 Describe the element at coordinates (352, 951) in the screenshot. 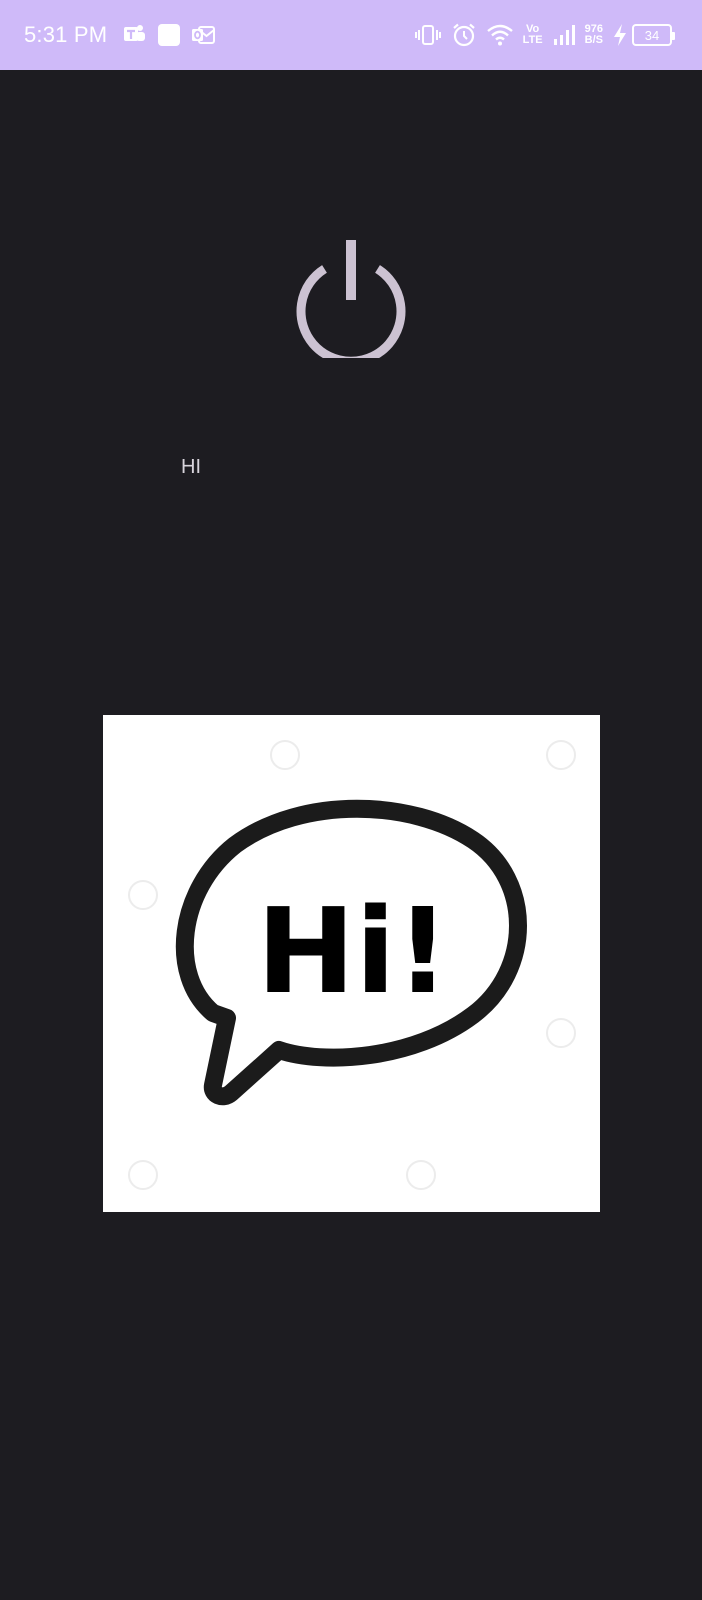

I see `speech-bubble-text: Hi!` at that location.